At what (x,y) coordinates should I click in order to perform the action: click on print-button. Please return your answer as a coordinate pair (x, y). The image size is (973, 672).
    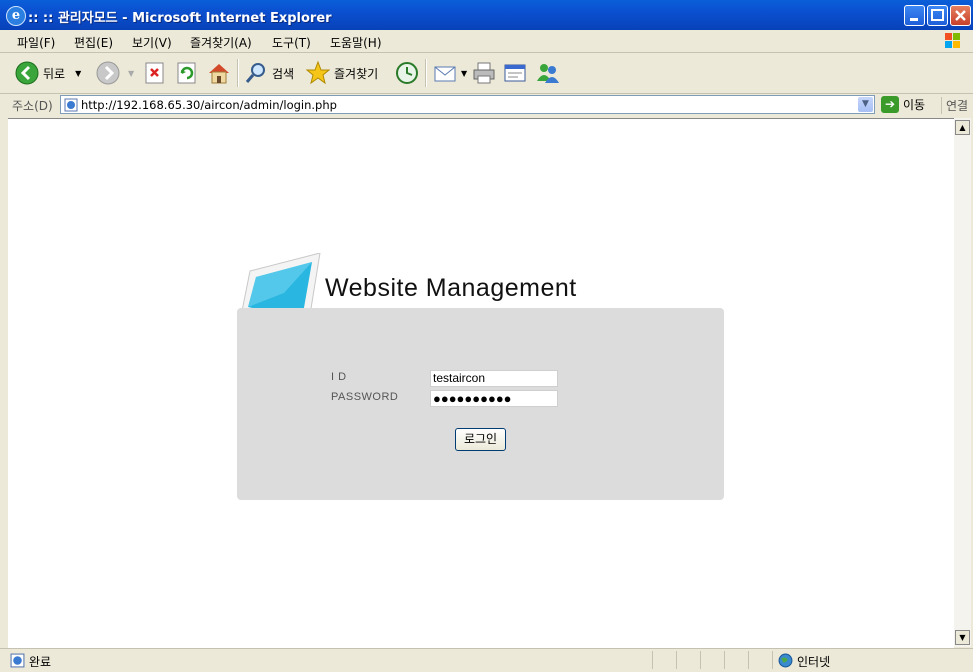
    Looking at the image, I should click on (484, 73).